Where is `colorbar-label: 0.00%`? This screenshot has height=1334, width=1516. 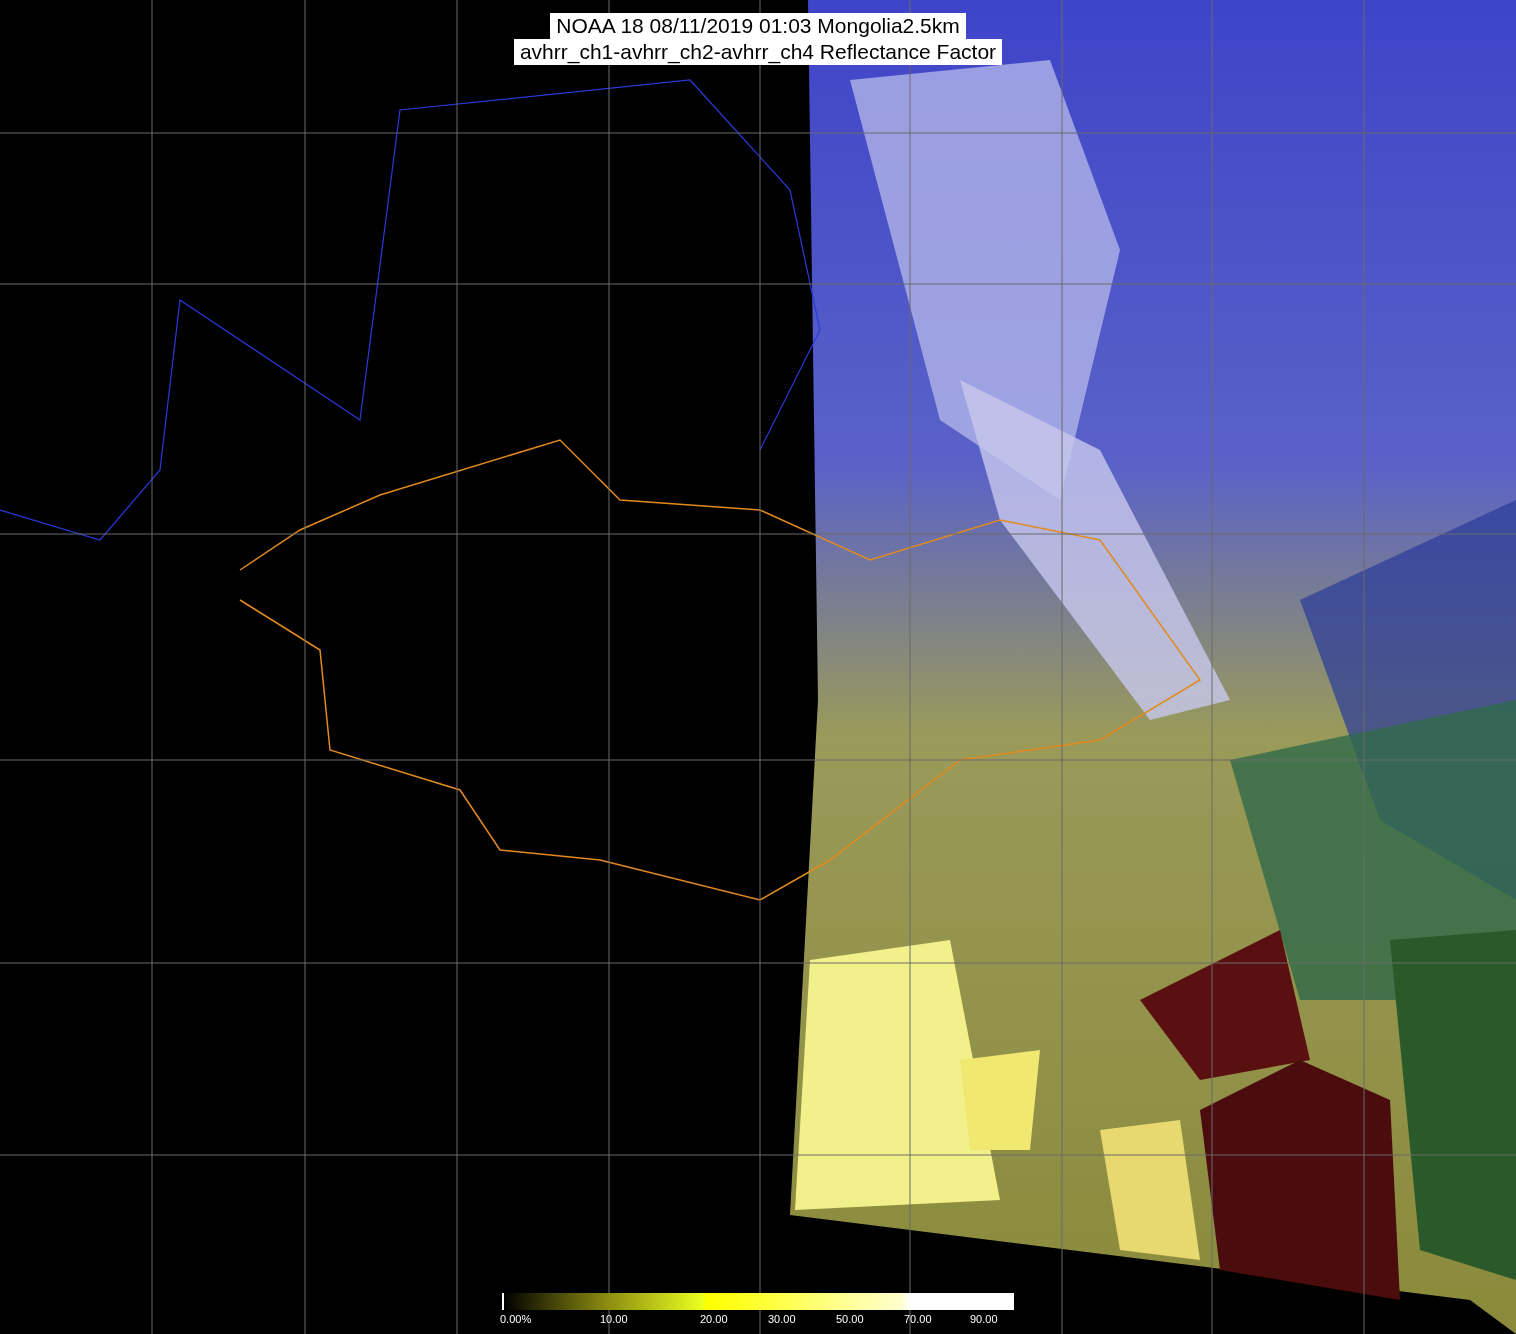 colorbar-label: 0.00% is located at coordinates (516, 1319).